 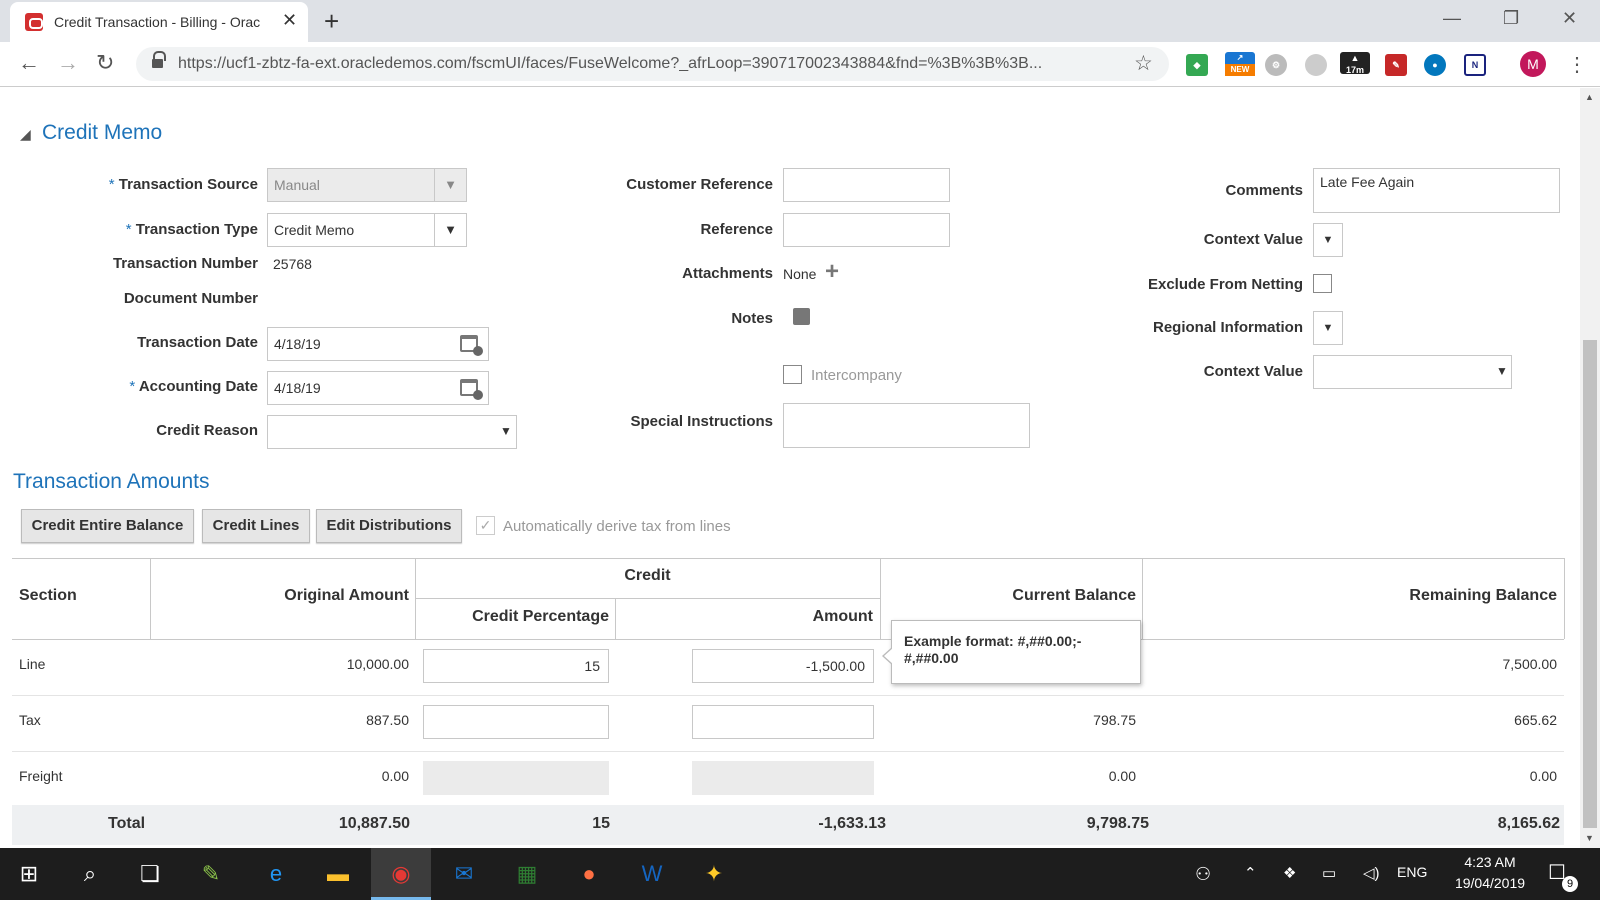 What do you see at coordinates (292, 264) in the screenshot?
I see `transaction-number-value: 25768` at bounding box center [292, 264].